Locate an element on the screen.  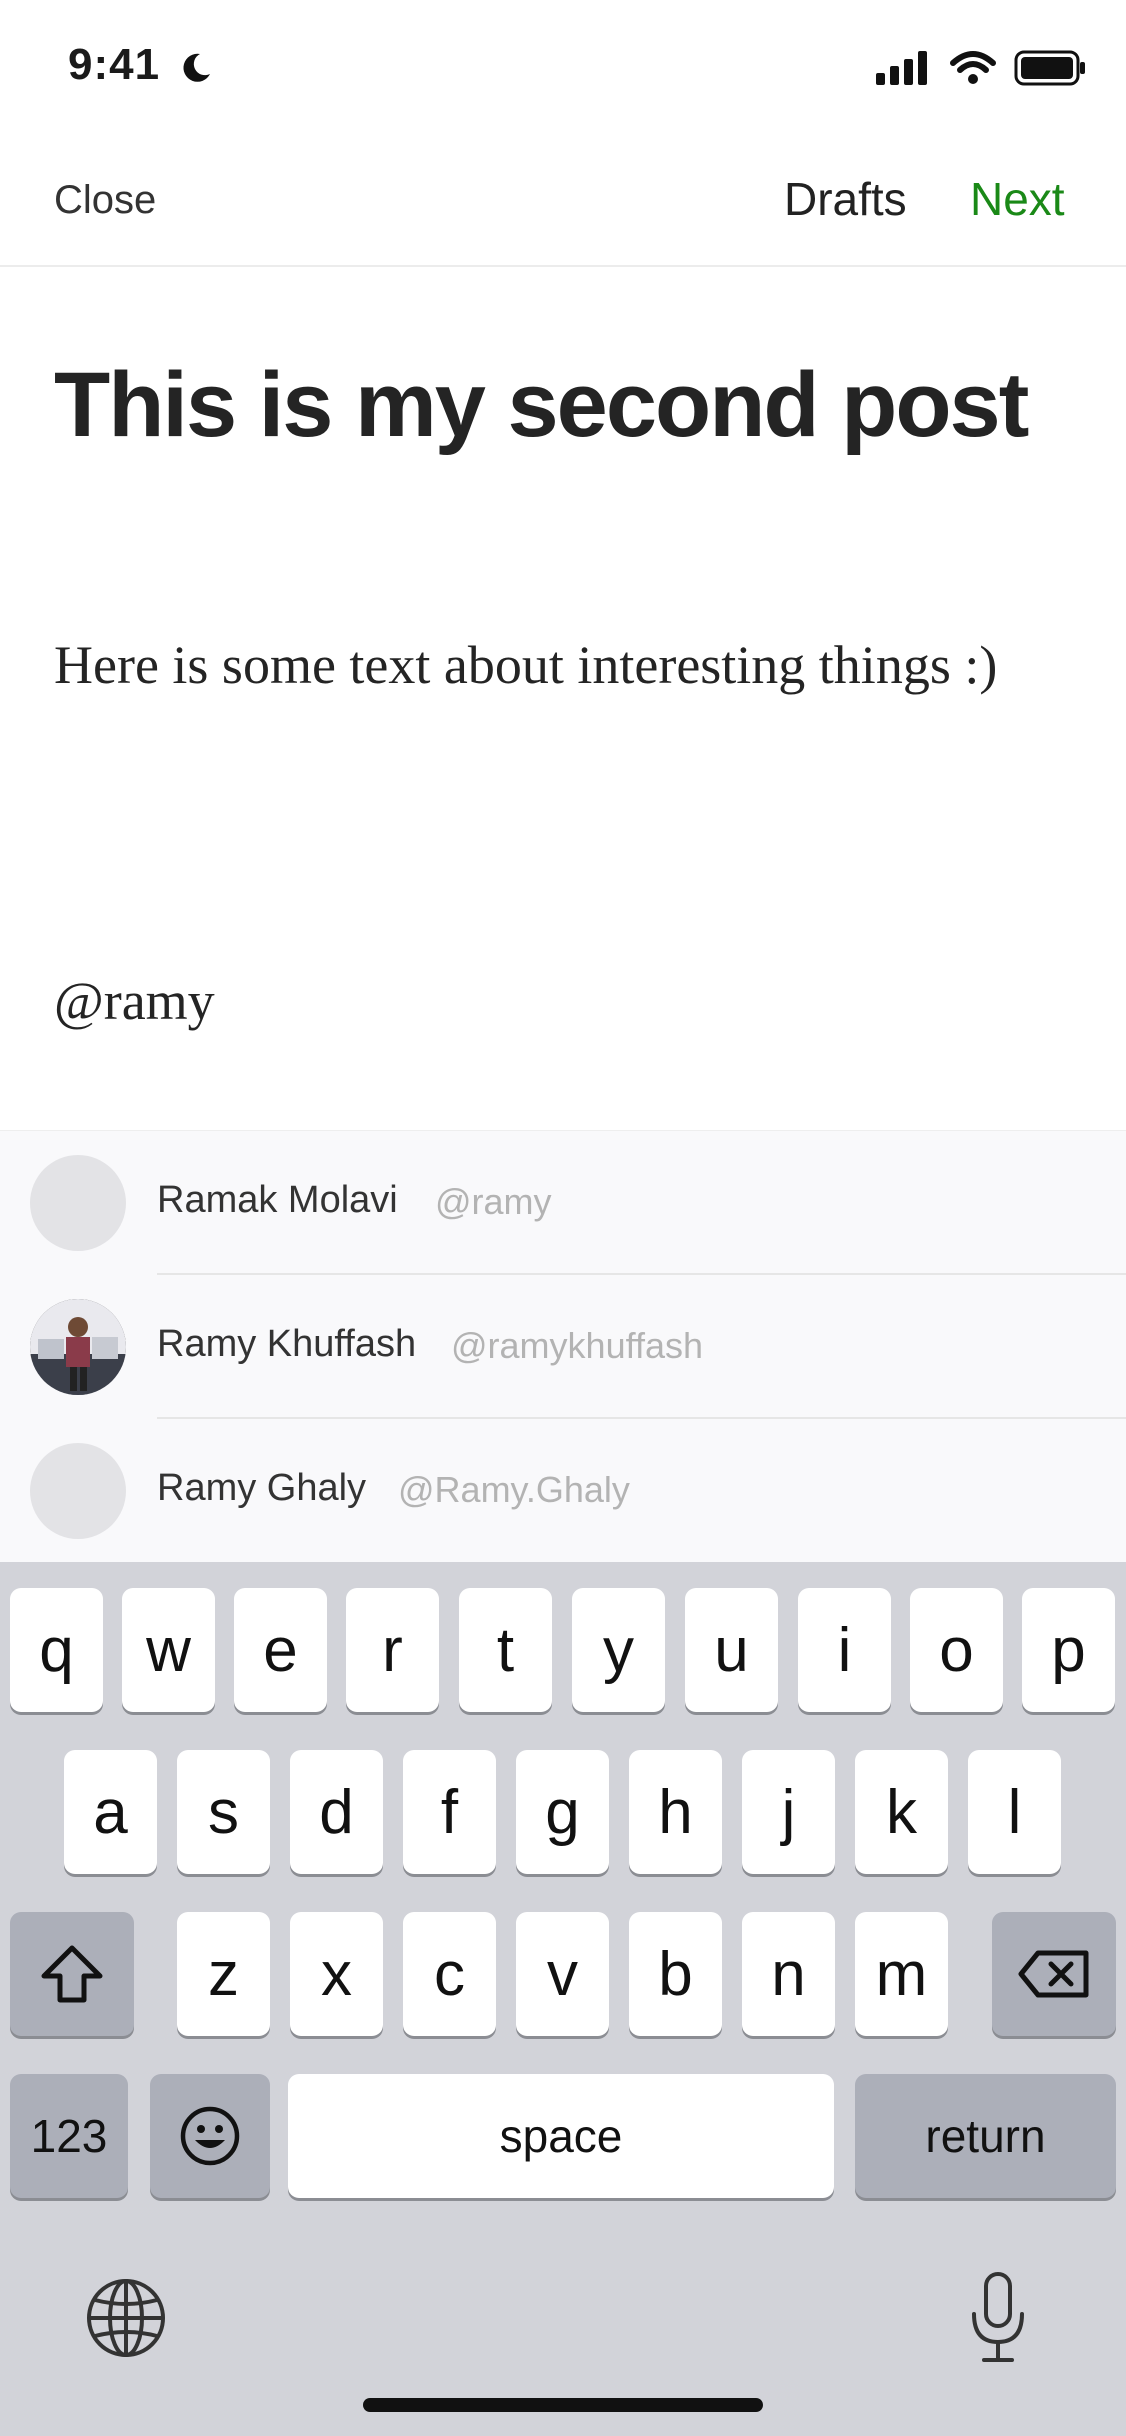
backspace-icon is located at coordinates (1053, 1974).